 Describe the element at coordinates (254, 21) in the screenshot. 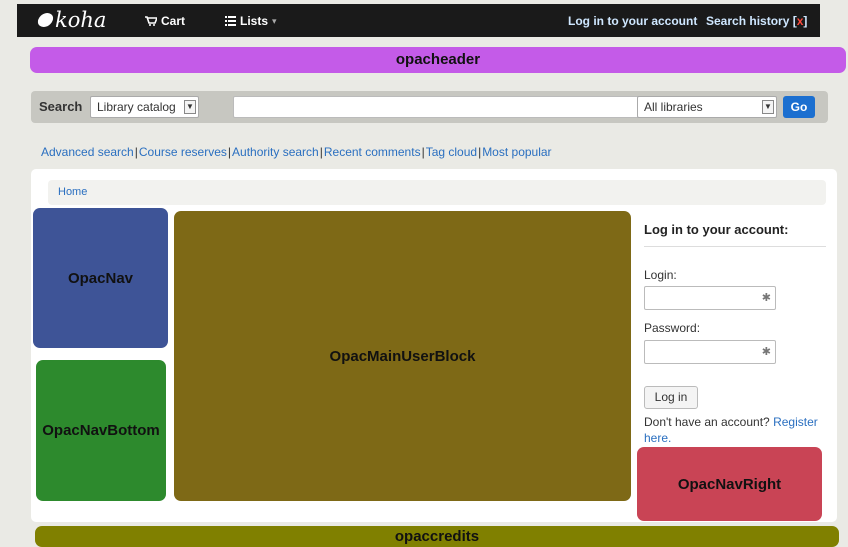

I see `lists-label: Lists` at that location.